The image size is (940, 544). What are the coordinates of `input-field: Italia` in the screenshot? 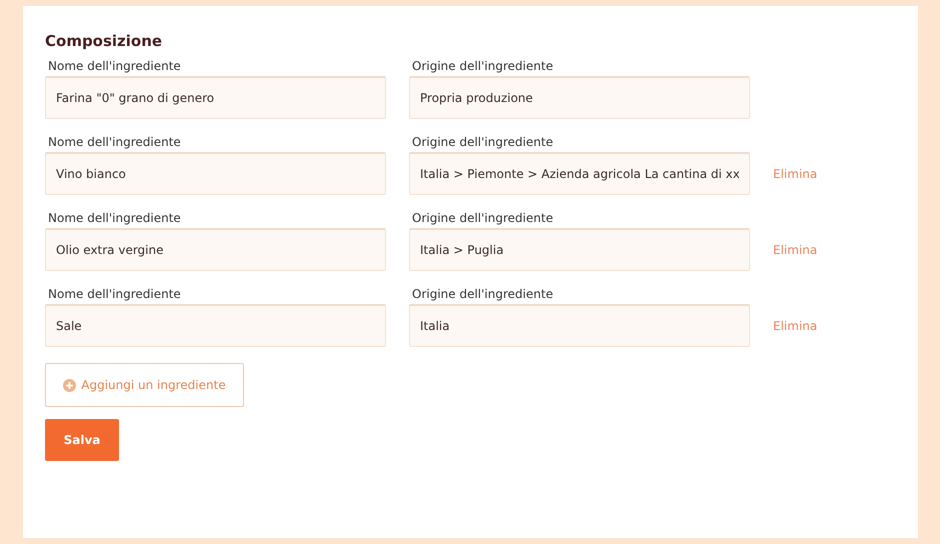 It's located at (579, 325).